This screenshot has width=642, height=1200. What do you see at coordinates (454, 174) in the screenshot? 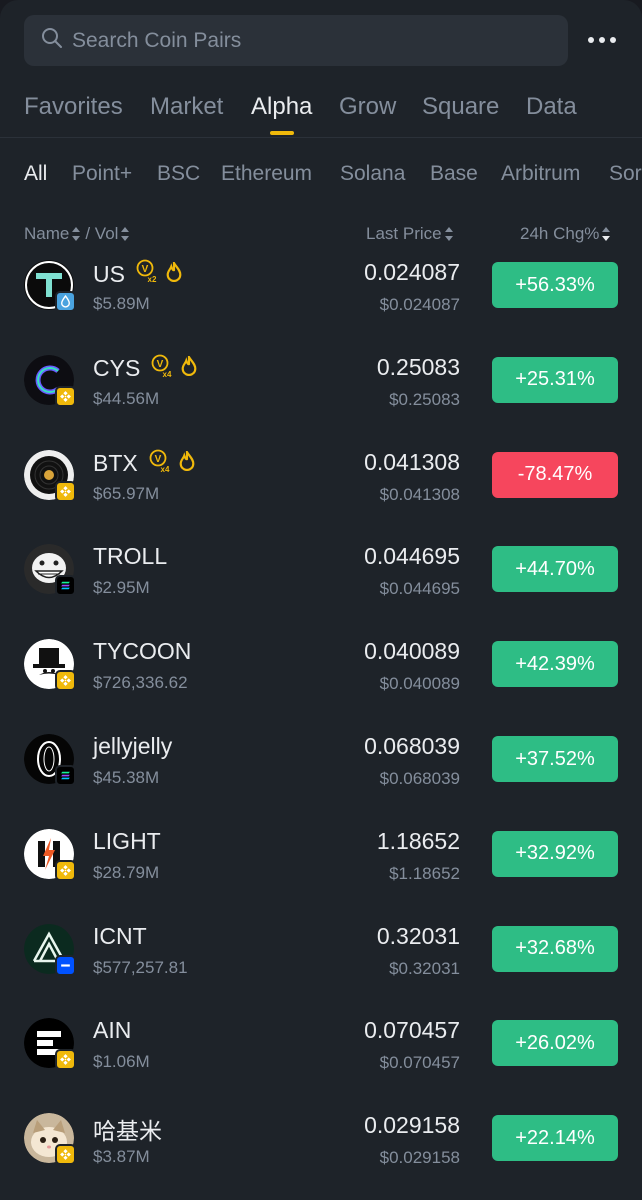
I see `chain-tab-base: Base` at bounding box center [454, 174].